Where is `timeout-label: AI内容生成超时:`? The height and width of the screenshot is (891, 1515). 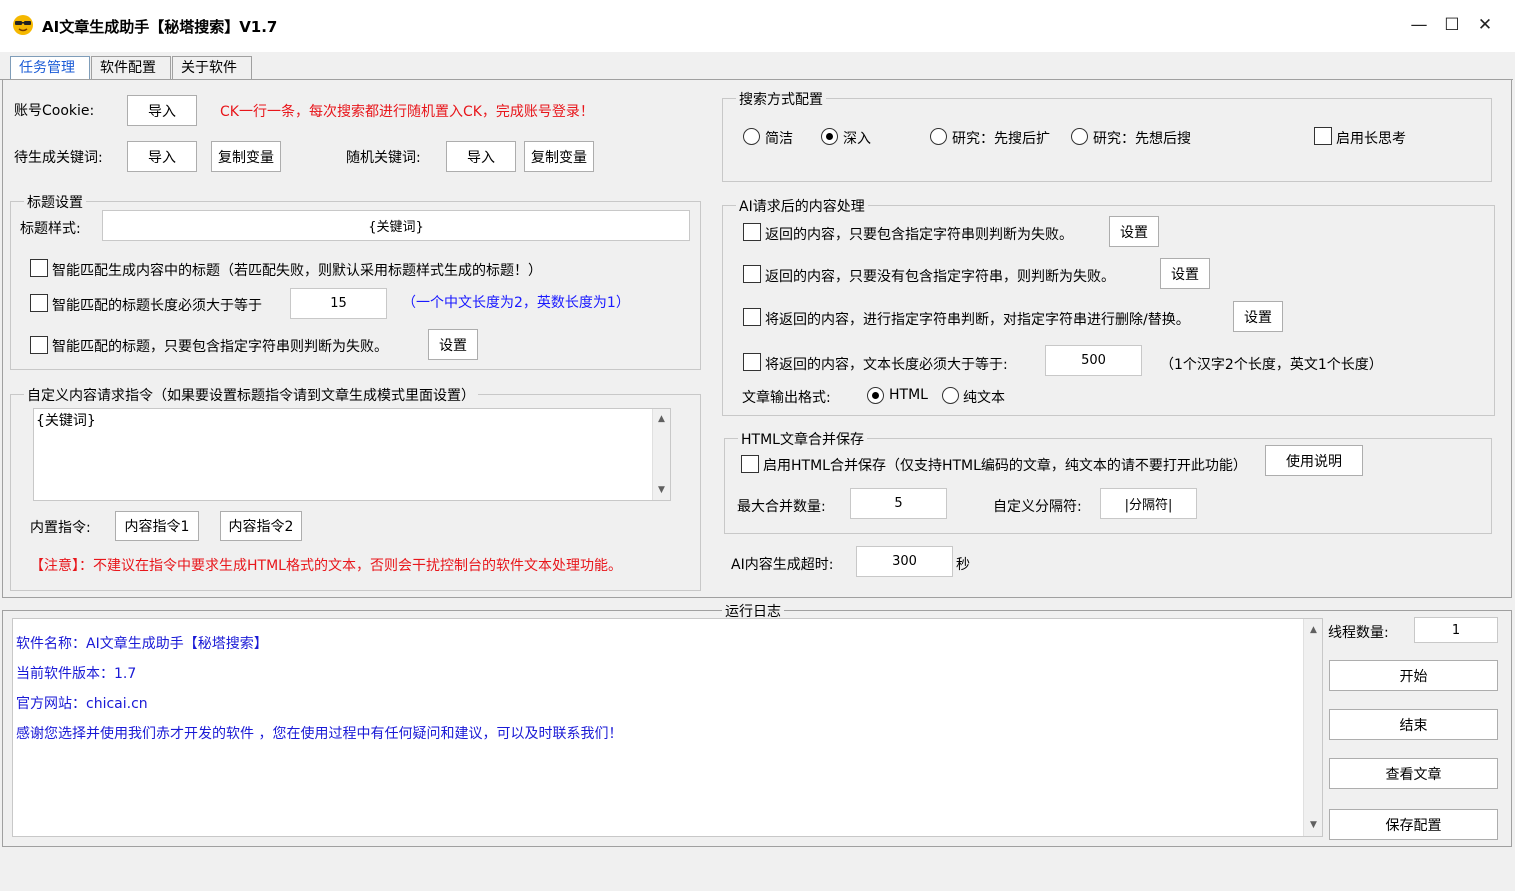 timeout-label: AI内容生成超时: is located at coordinates (782, 565).